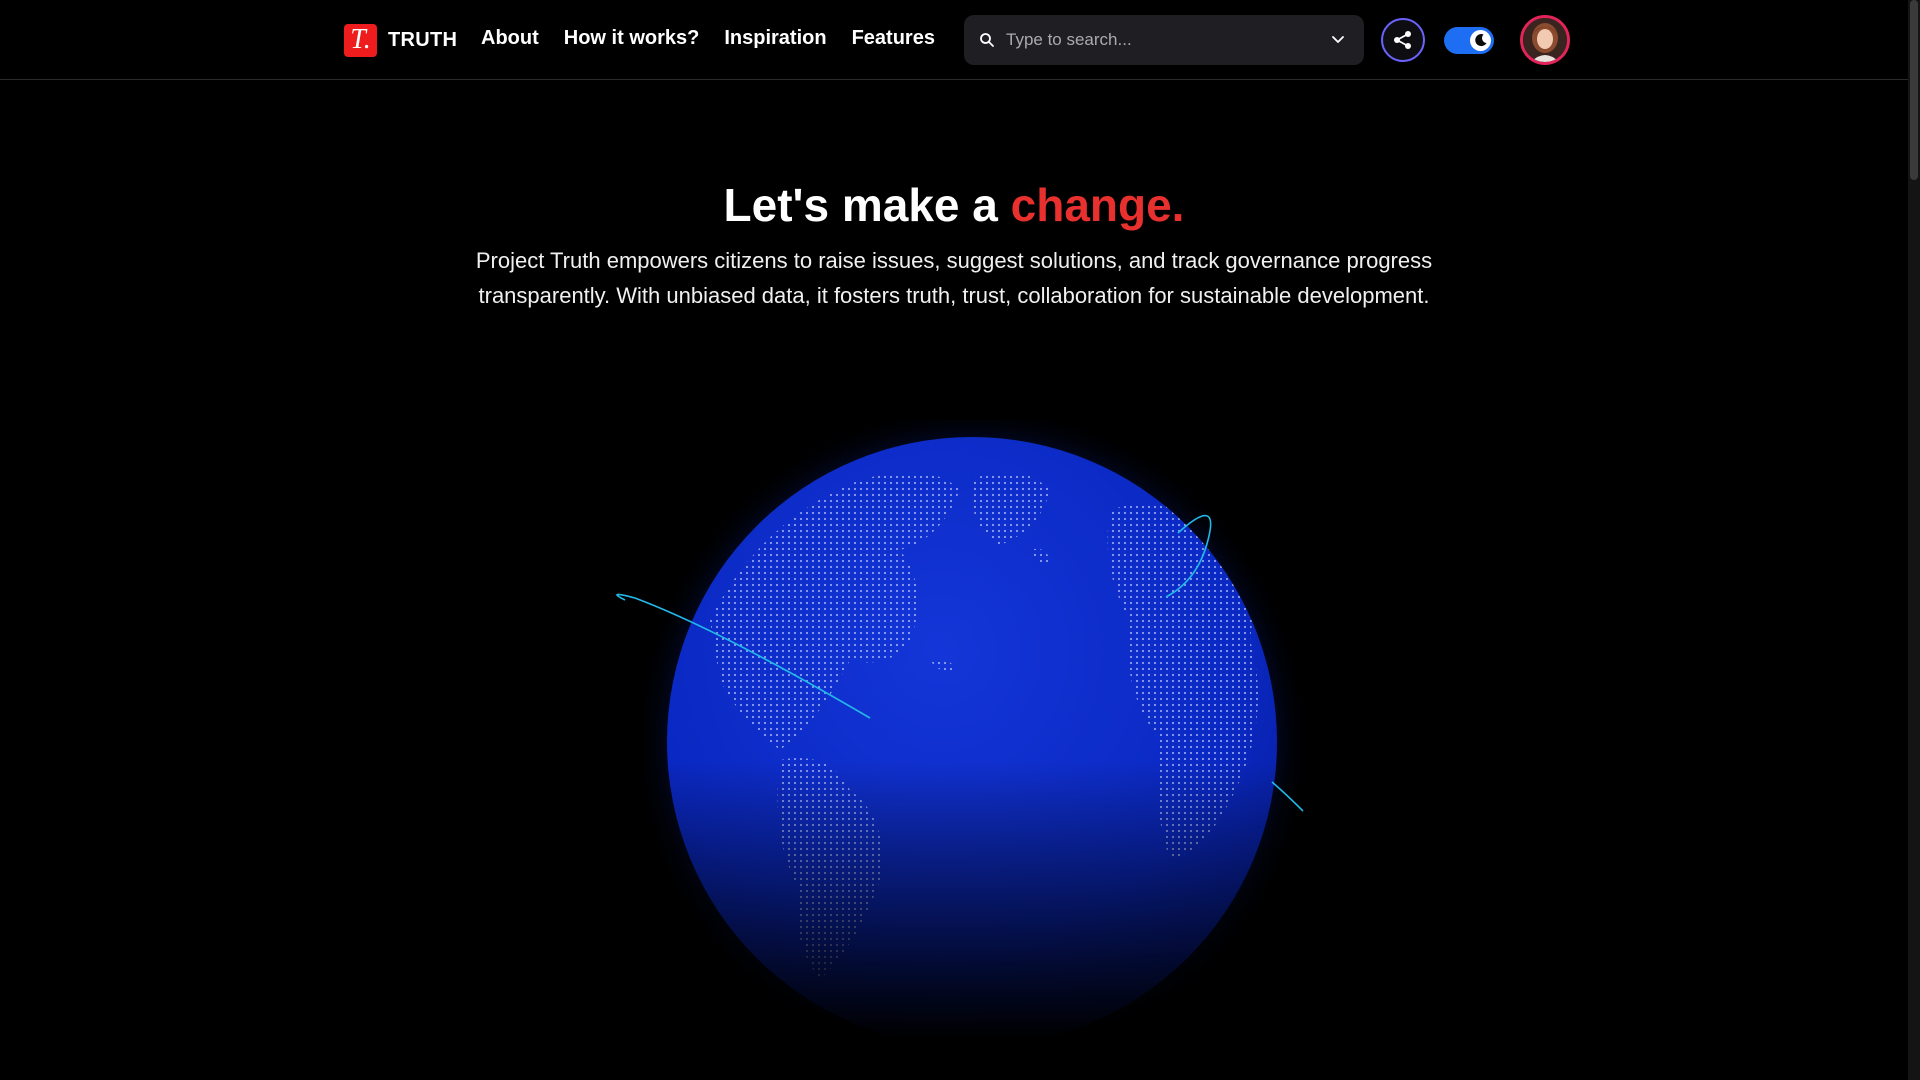 The height and width of the screenshot is (1080, 1920). I want to click on moon-icon, so click(1481, 40).